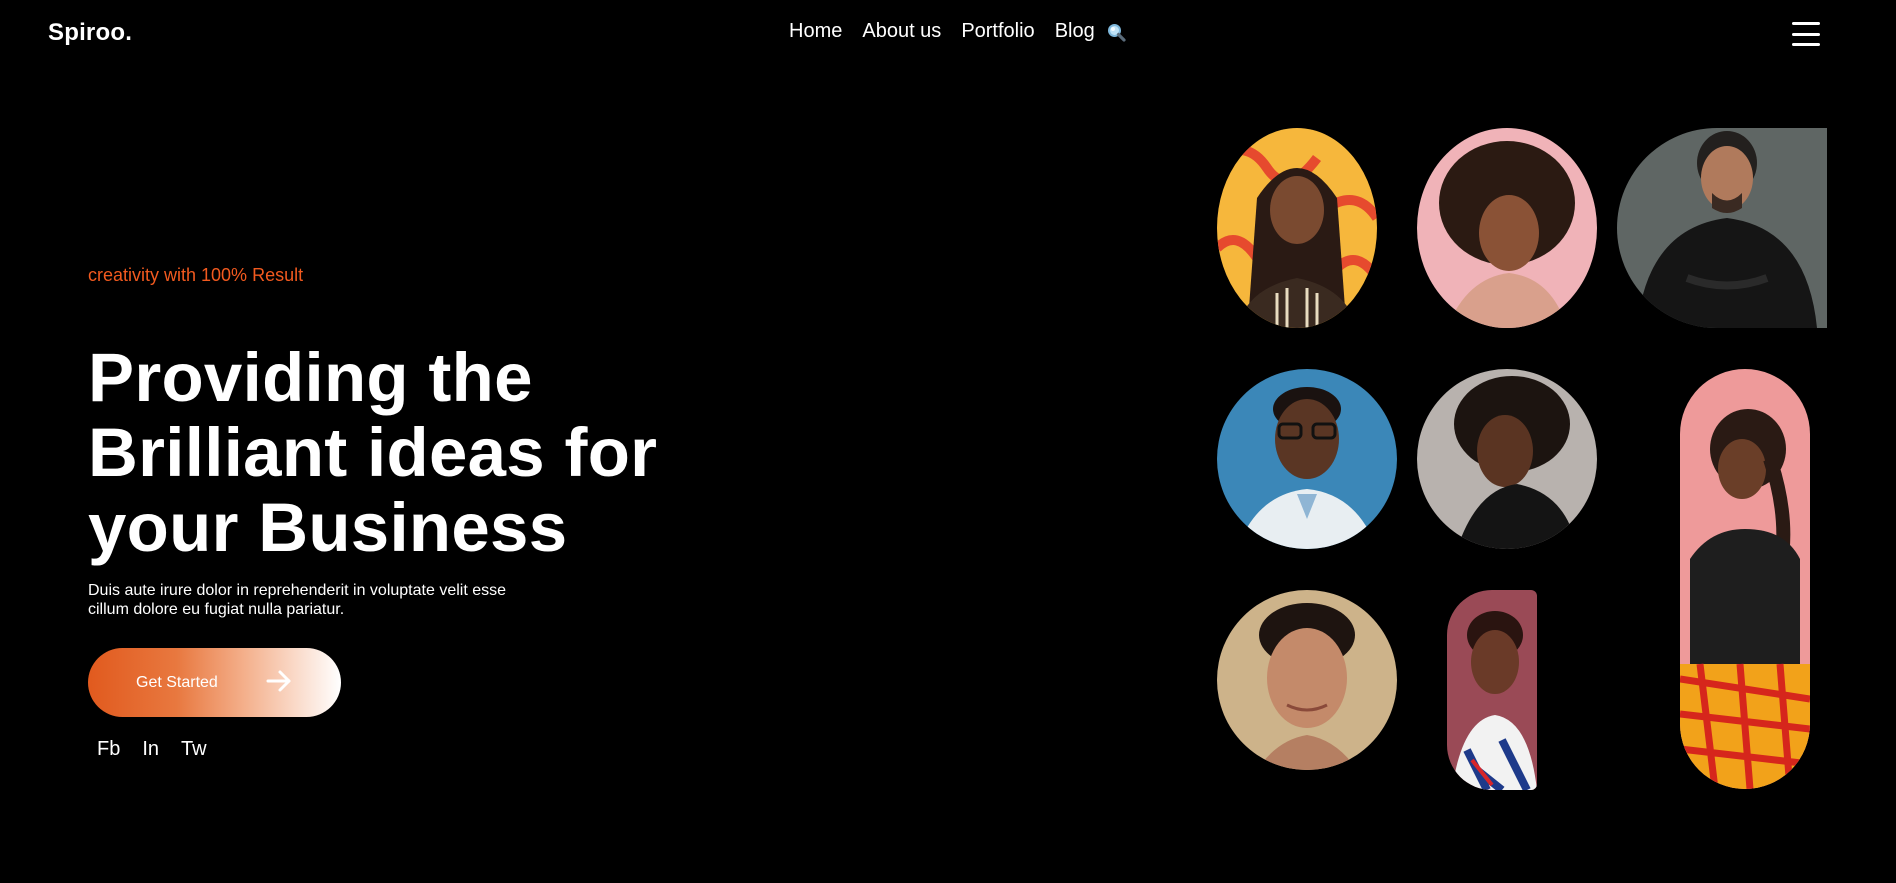 Image resolution: width=1896 pixels, height=883 pixels. I want to click on social-link-linkedin: In, so click(150, 749).